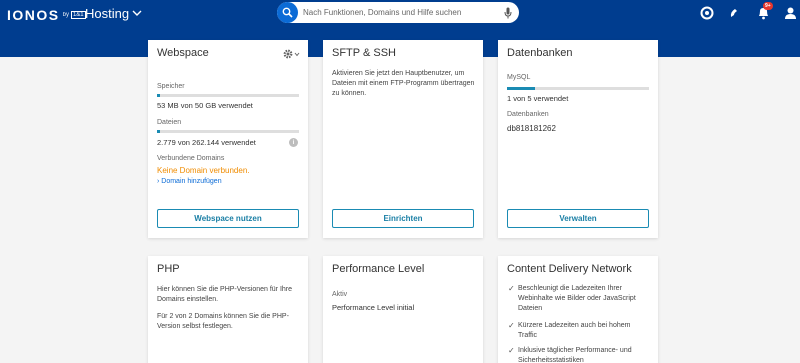 The width and height of the screenshot is (800, 363). I want to click on phone-icon, so click(735, 13).